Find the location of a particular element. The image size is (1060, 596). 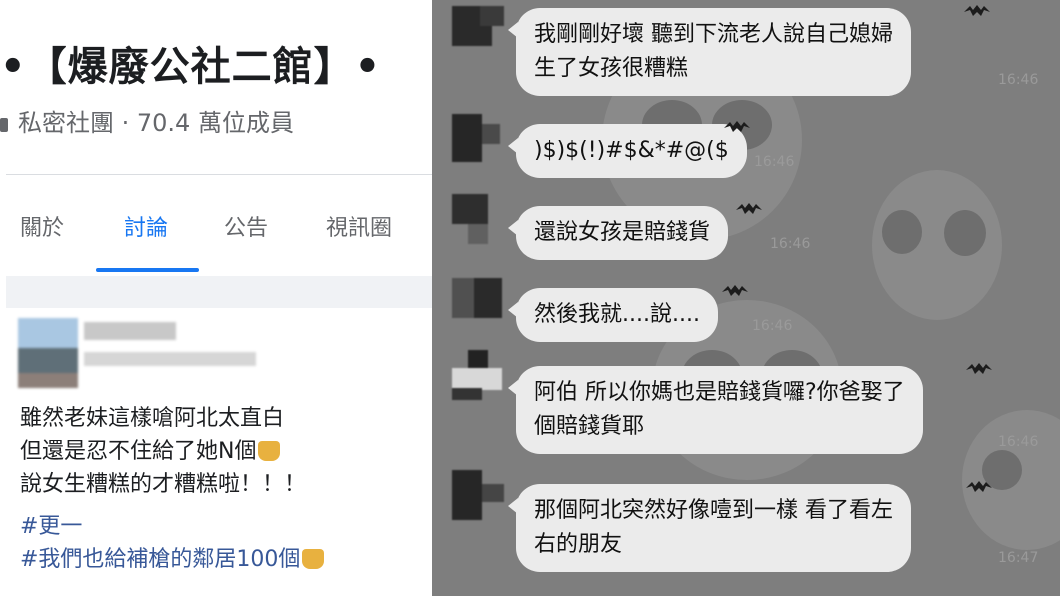

feed-separator is located at coordinates (219, 292).